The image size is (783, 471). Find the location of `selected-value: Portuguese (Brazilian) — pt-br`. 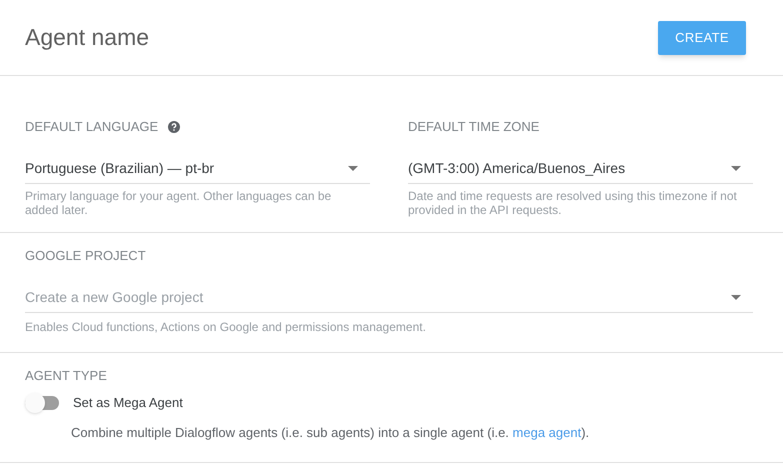

selected-value: Portuguese (Brazilian) — pt-br is located at coordinates (119, 168).